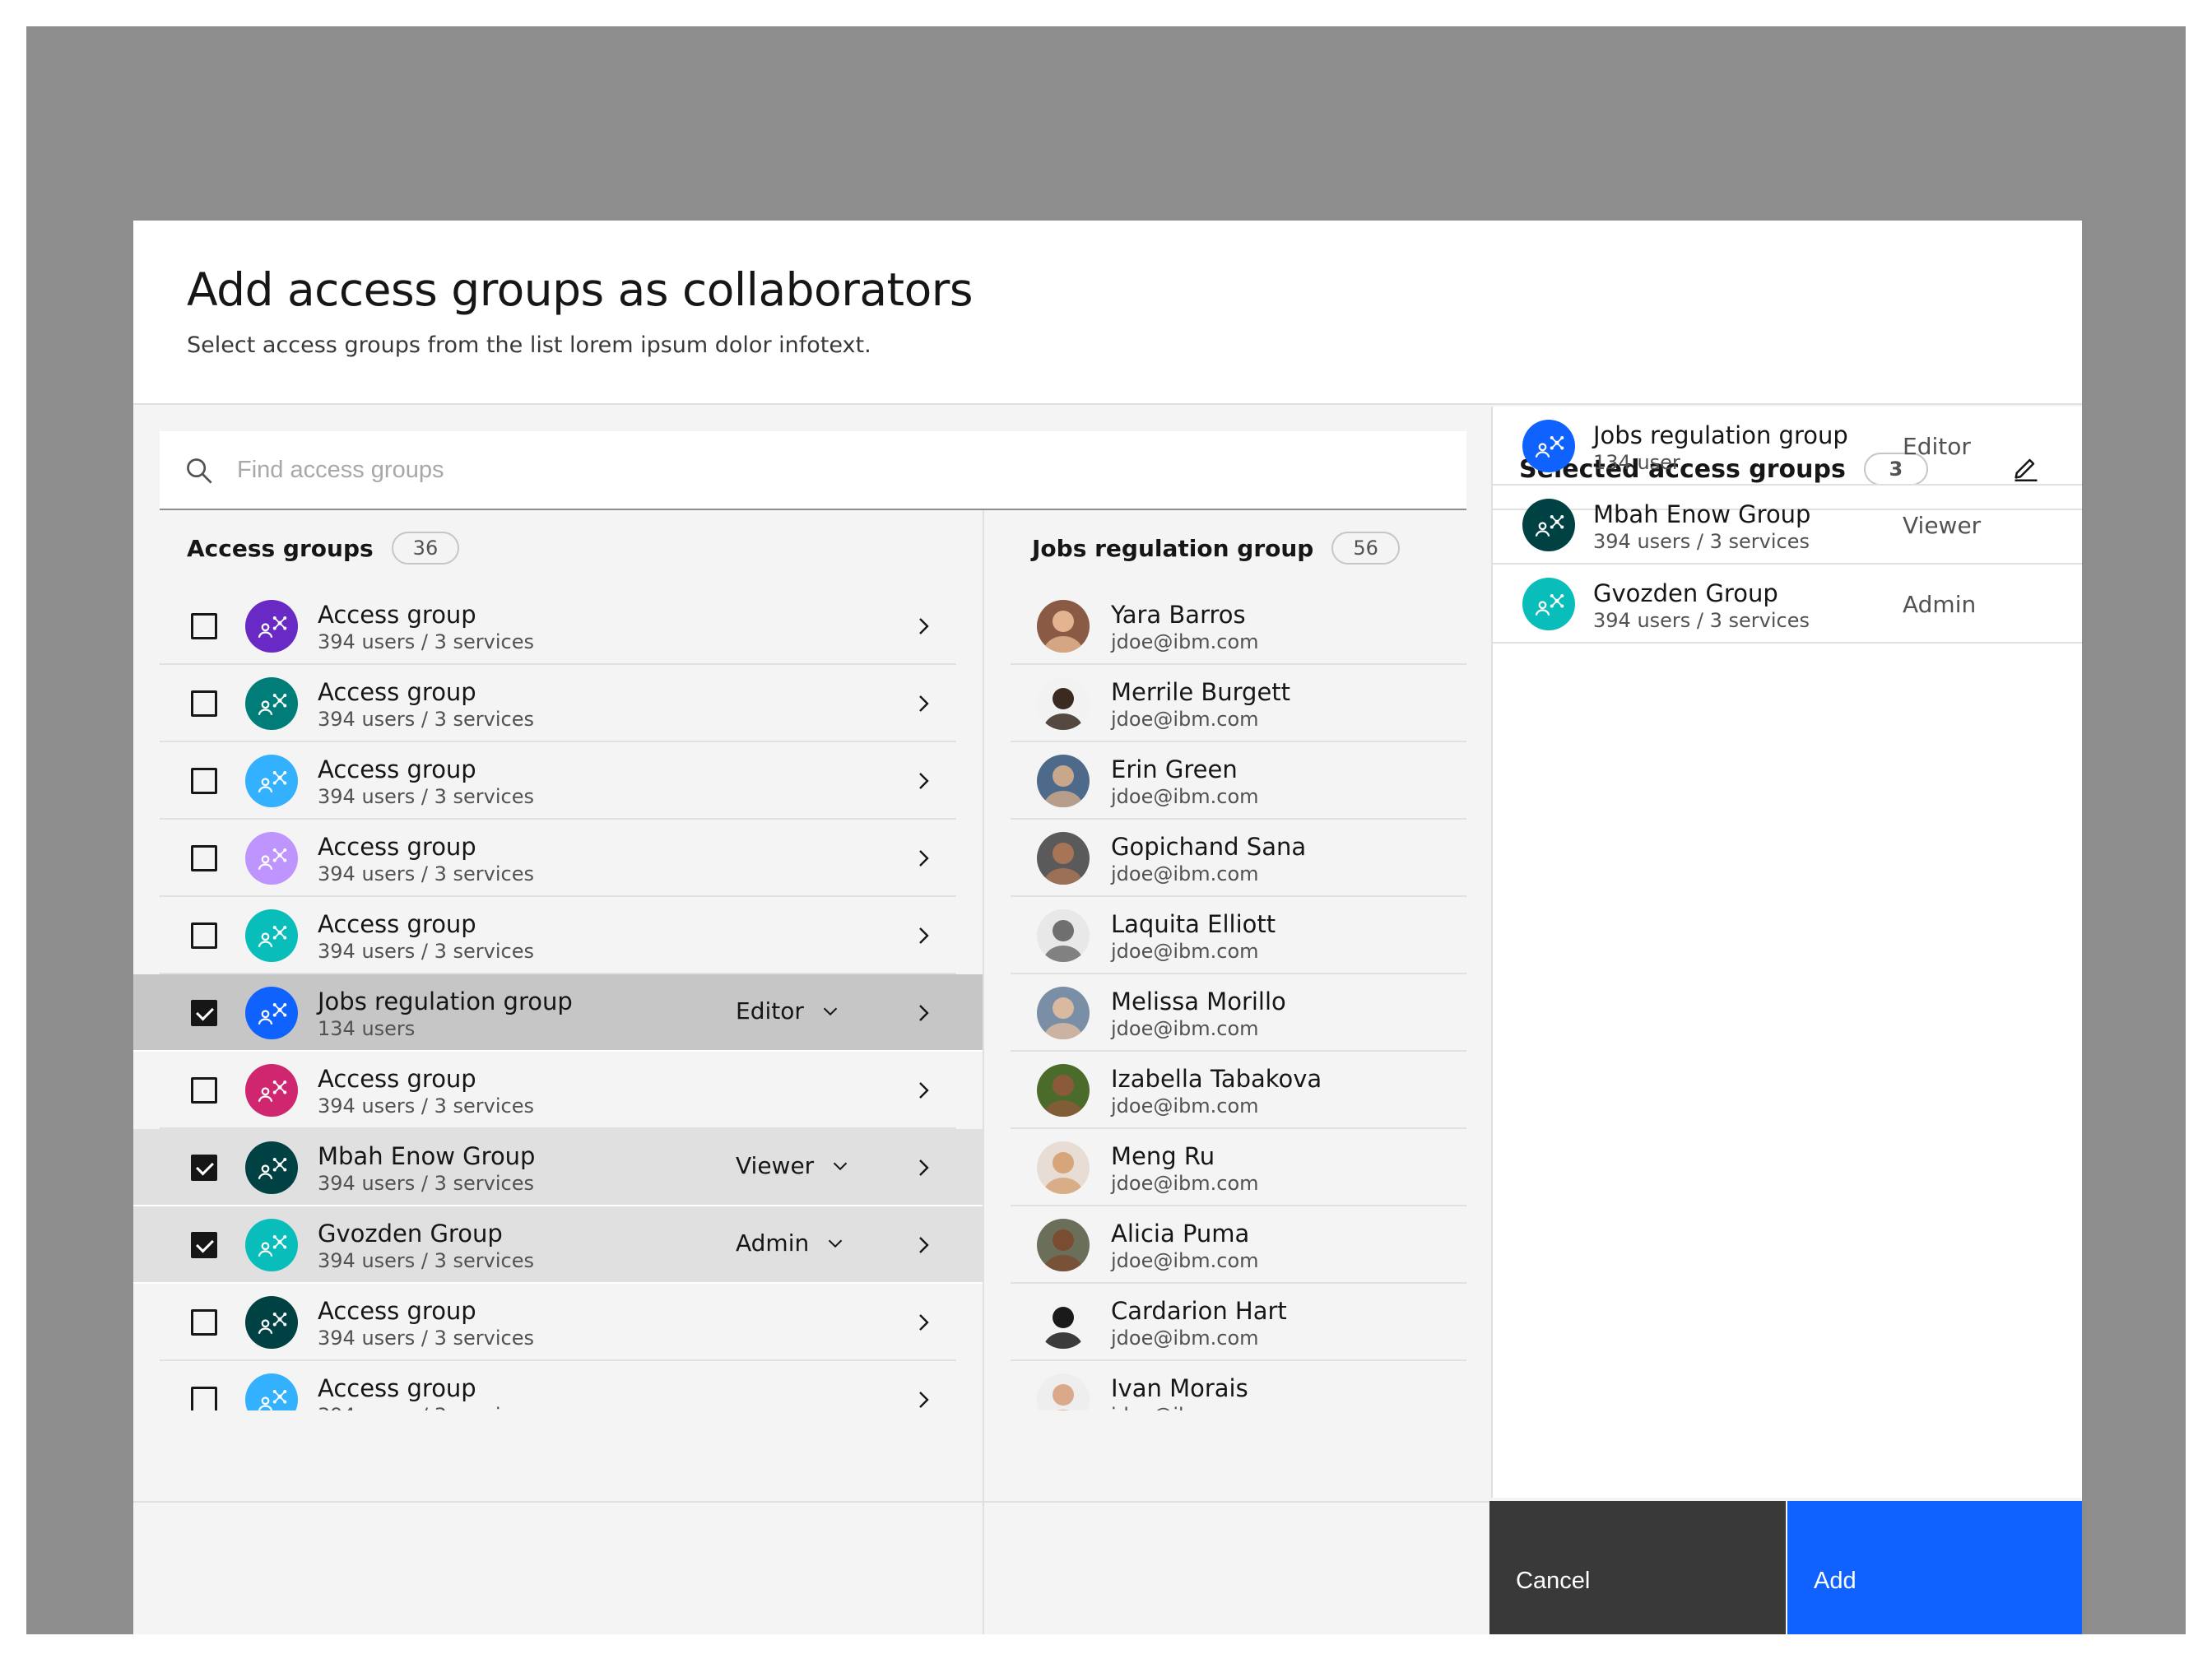  What do you see at coordinates (775, 1165) in the screenshot?
I see `role-dropdown-value: Viewer` at bounding box center [775, 1165].